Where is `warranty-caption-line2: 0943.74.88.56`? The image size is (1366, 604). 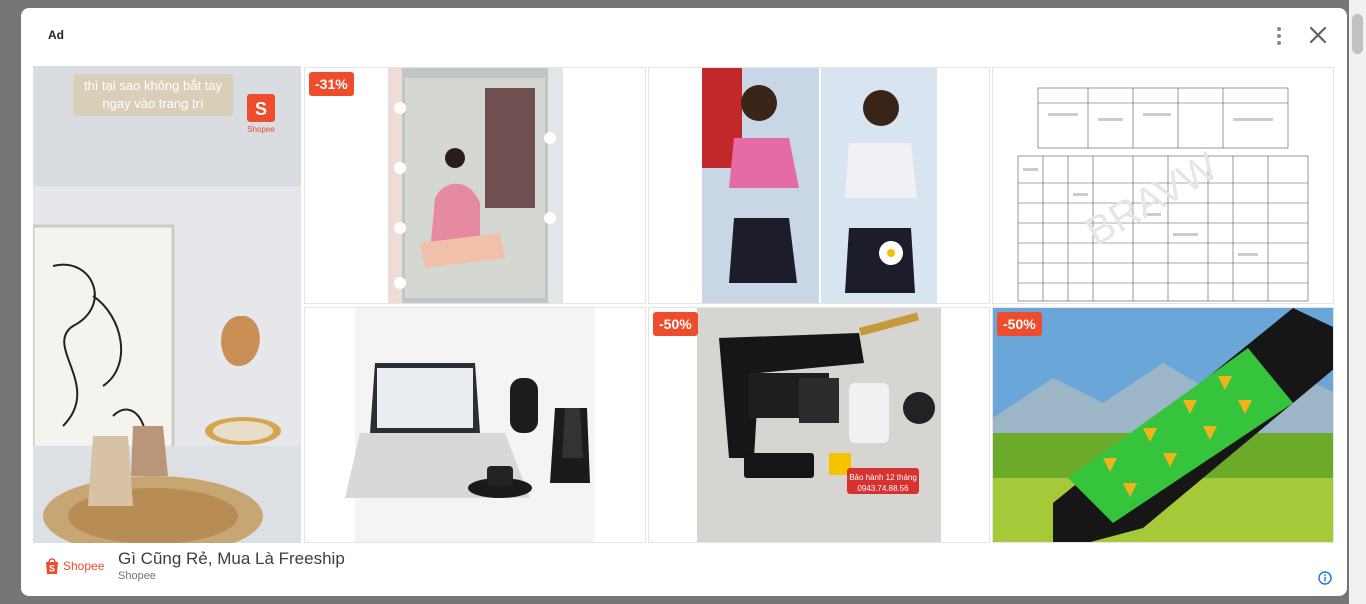
warranty-caption-line2: 0943.74.88.56 is located at coordinates (883, 488).